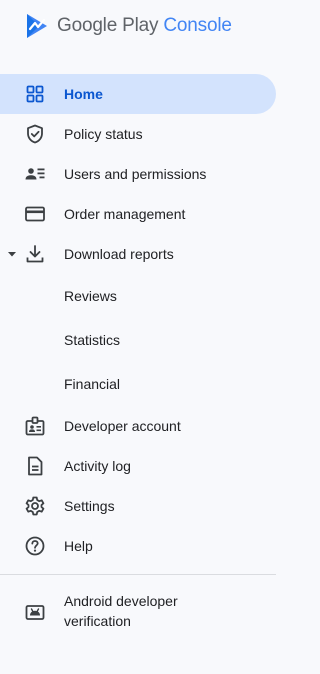 The width and height of the screenshot is (320, 674). I want to click on nav-label-statistics: Statistics, so click(92, 340).